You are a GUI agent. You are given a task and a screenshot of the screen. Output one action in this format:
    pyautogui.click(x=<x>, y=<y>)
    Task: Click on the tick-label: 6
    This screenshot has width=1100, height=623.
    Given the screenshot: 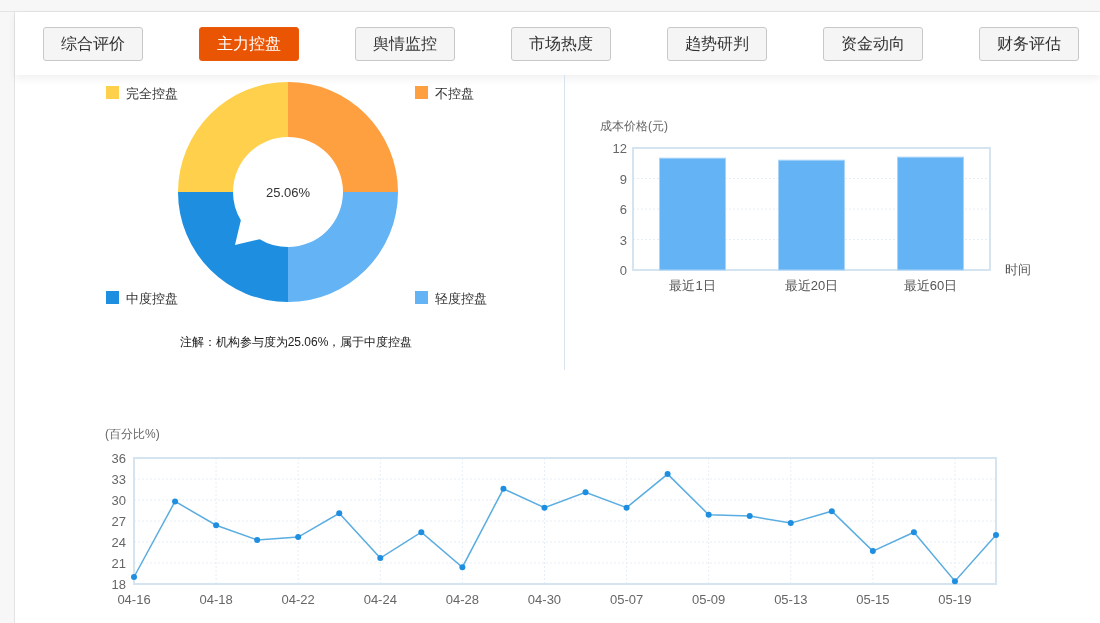 What is the action you would take?
    pyautogui.click(x=623, y=209)
    